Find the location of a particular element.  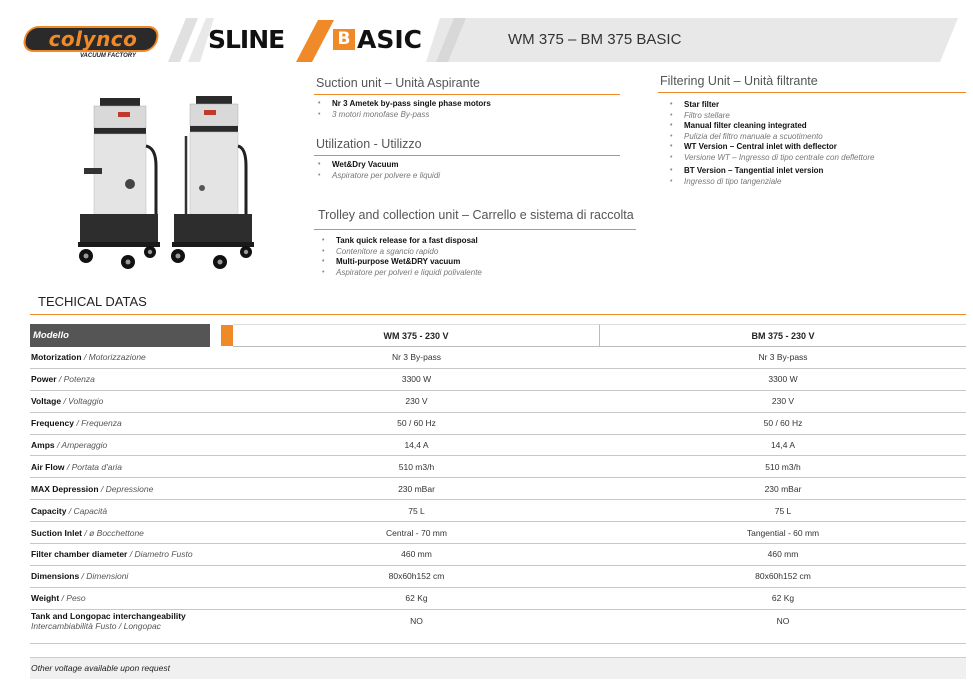

vacuum-wm375-illustration is located at coordinates (119, 183).